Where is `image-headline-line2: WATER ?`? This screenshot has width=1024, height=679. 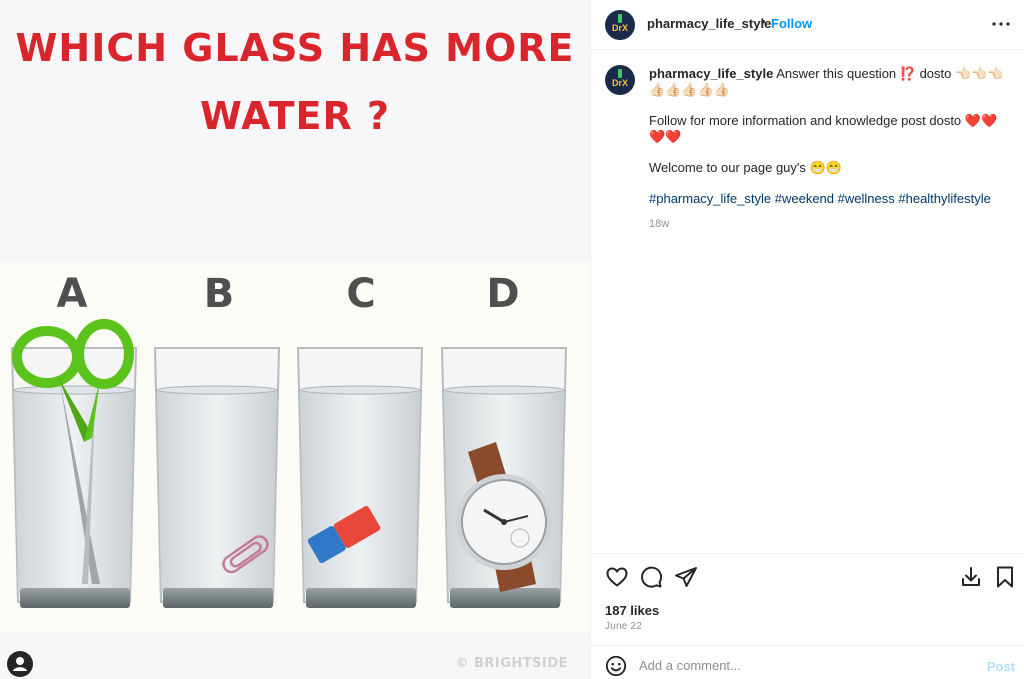
image-headline-line2: WATER ? is located at coordinates (295, 116).